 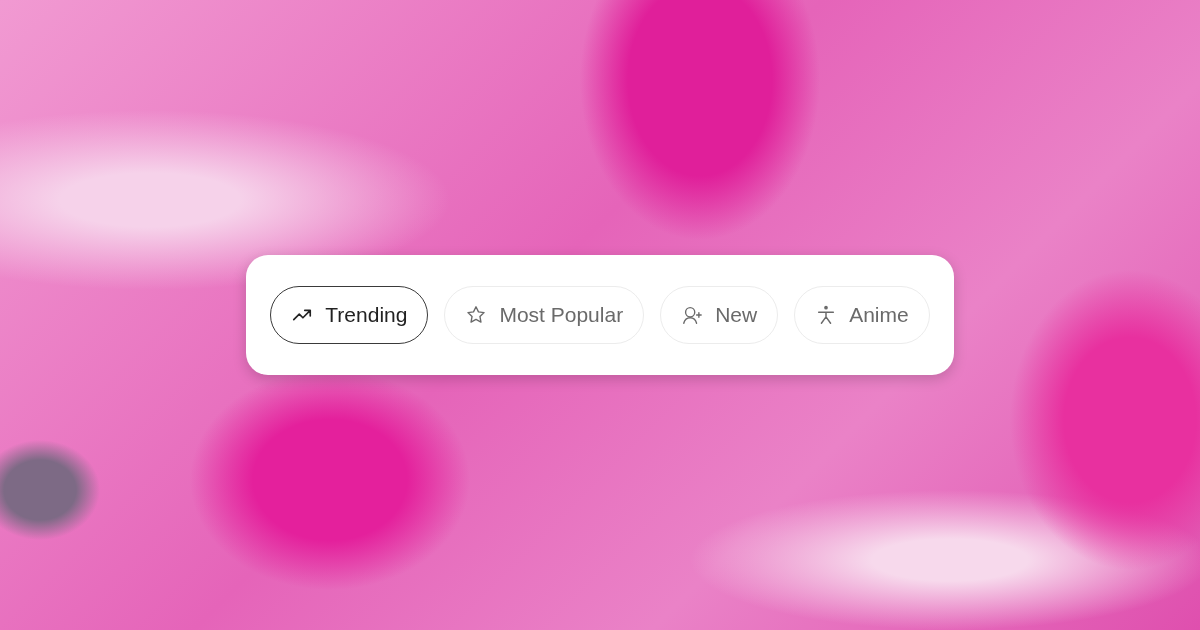 I want to click on user-plus-icon, so click(x=692, y=315).